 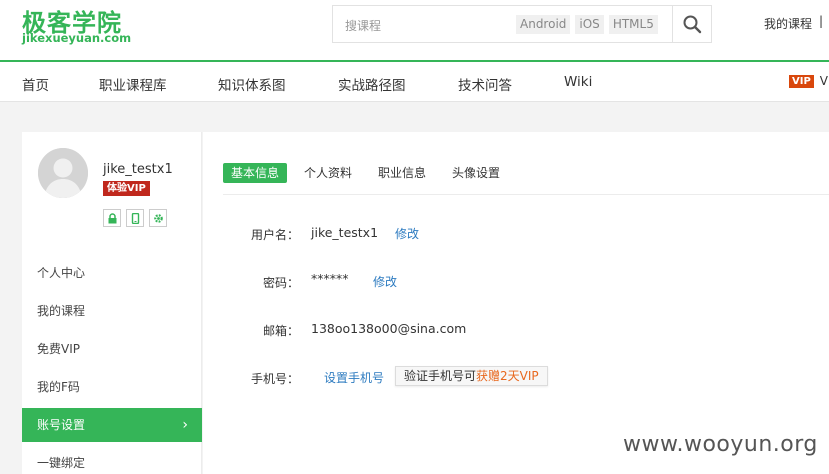 I want to click on my-courses-link: 我的课程, so click(x=788, y=23).